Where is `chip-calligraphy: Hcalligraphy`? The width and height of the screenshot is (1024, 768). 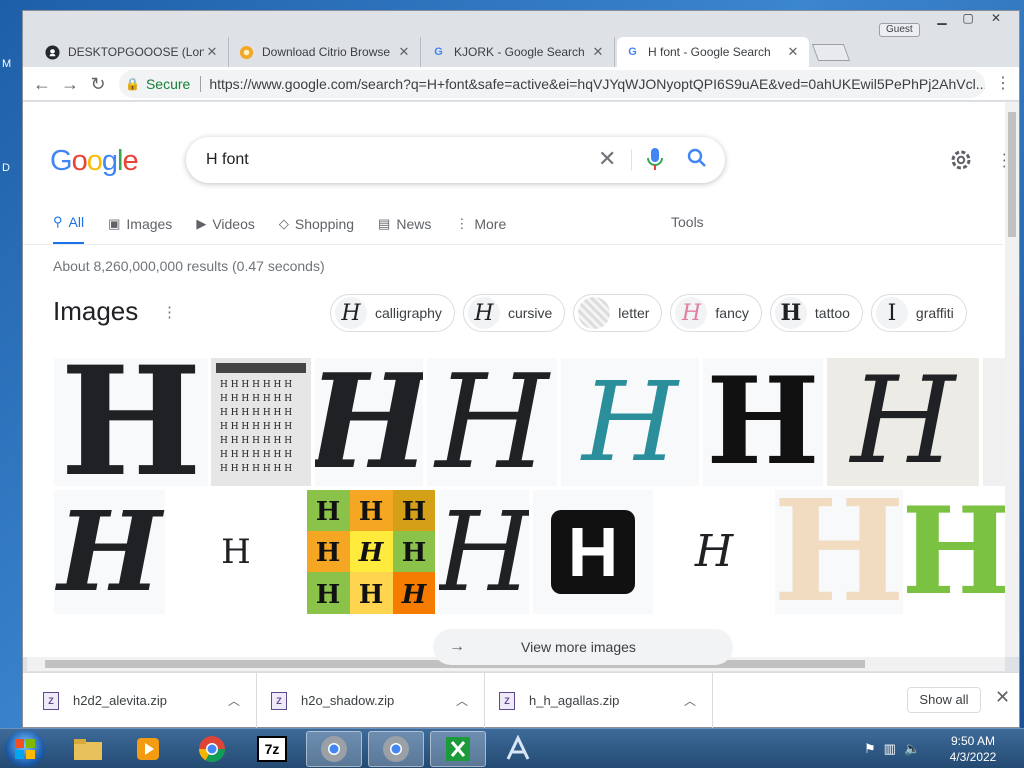 chip-calligraphy: Hcalligraphy is located at coordinates (392, 313).